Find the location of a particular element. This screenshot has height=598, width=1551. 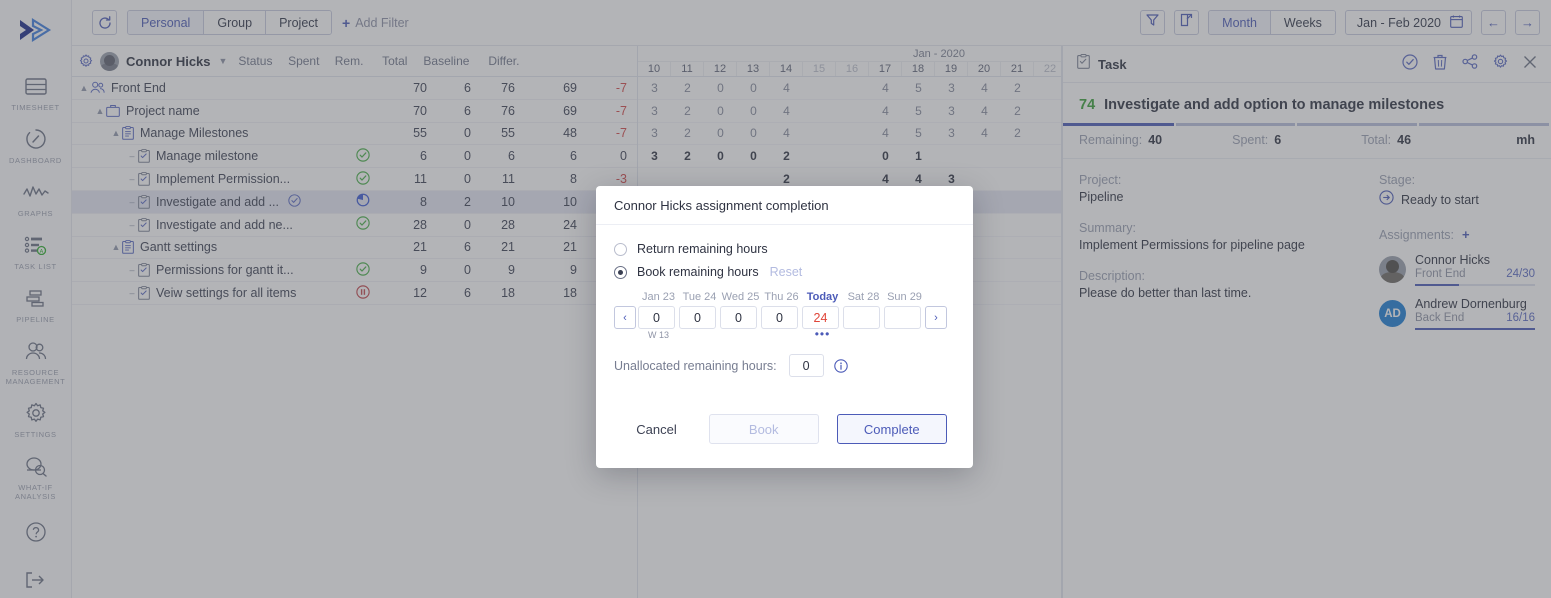

unallocated-label: Unallocated remaining hours: is located at coordinates (695, 365).